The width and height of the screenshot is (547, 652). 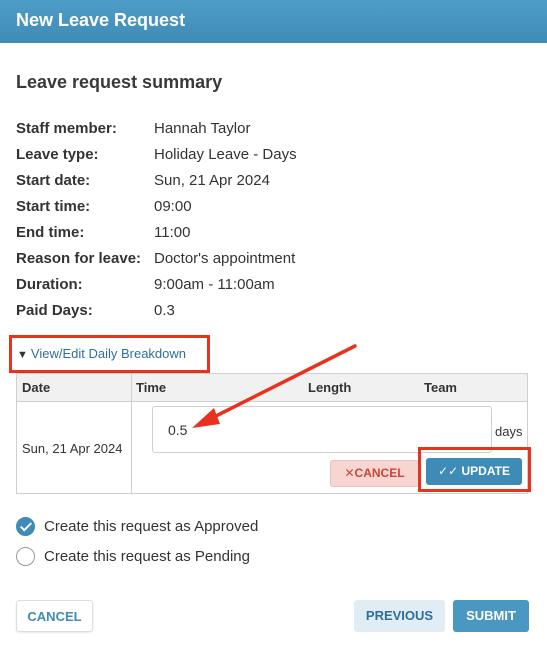 I want to click on pending-label: Create this request as Pending, so click(x=147, y=556).